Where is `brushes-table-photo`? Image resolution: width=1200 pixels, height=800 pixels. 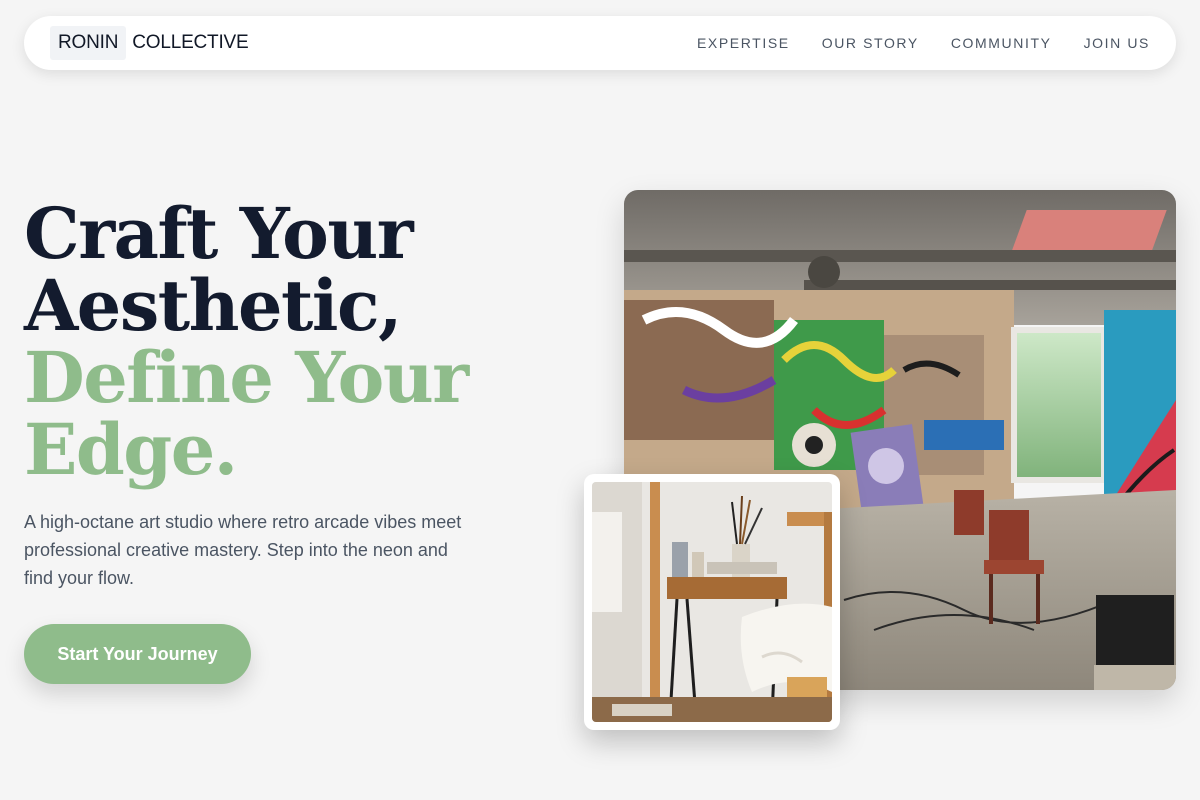
brushes-table-photo is located at coordinates (712, 602).